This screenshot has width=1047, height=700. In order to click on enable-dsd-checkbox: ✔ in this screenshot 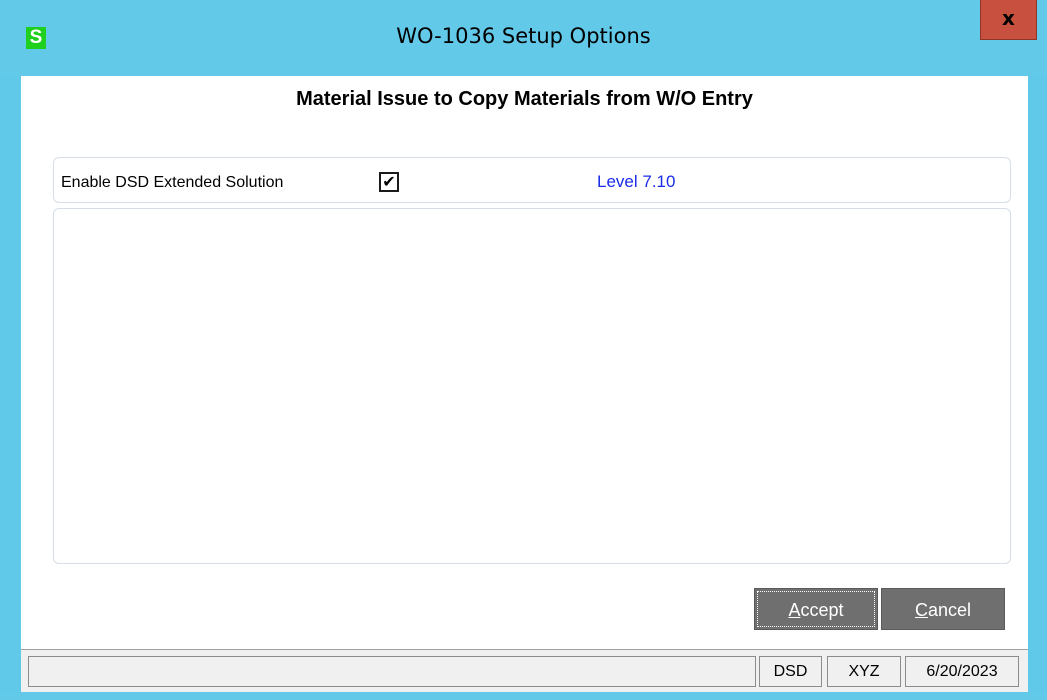, I will do `click(389, 182)`.